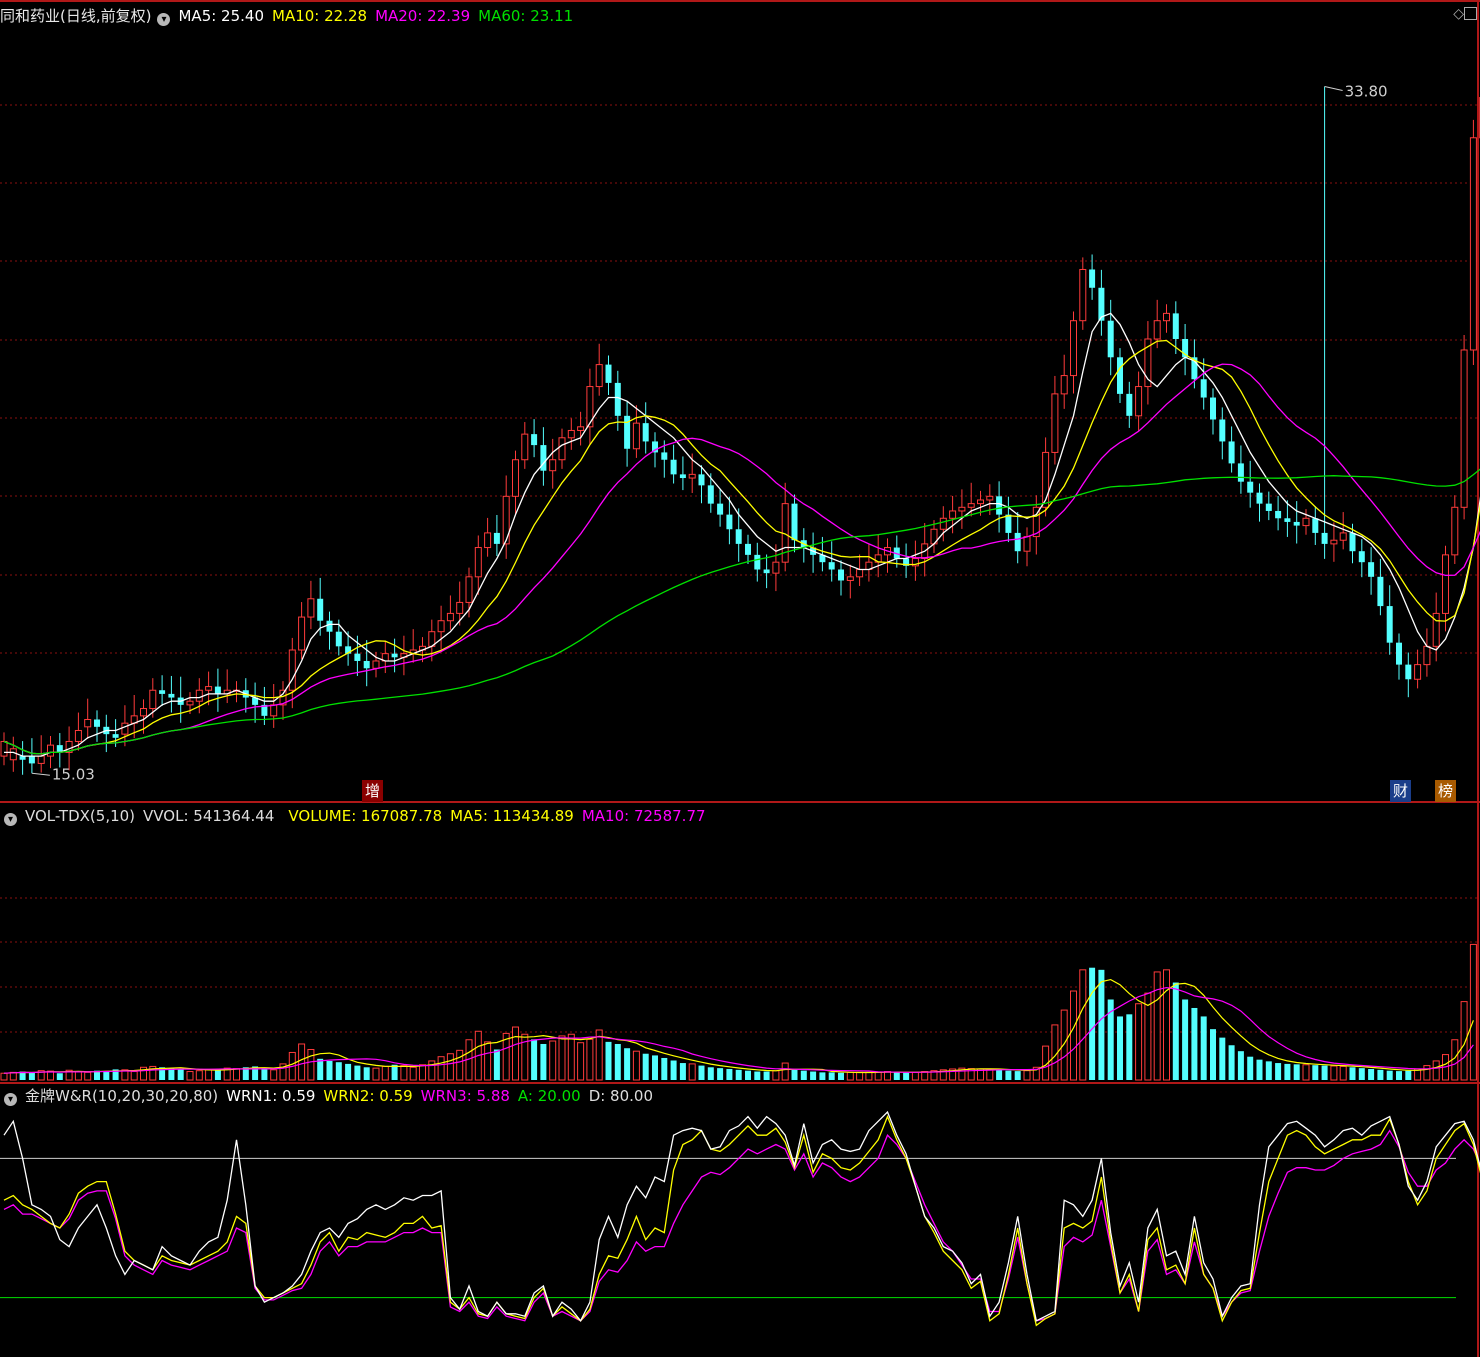 Image resolution: width=1480 pixels, height=1357 pixels. What do you see at coordinates (271, 1096) in the screenshot?
I see `wrn1-value: WRN1: 0.59` at bounding box center [271, 1096].